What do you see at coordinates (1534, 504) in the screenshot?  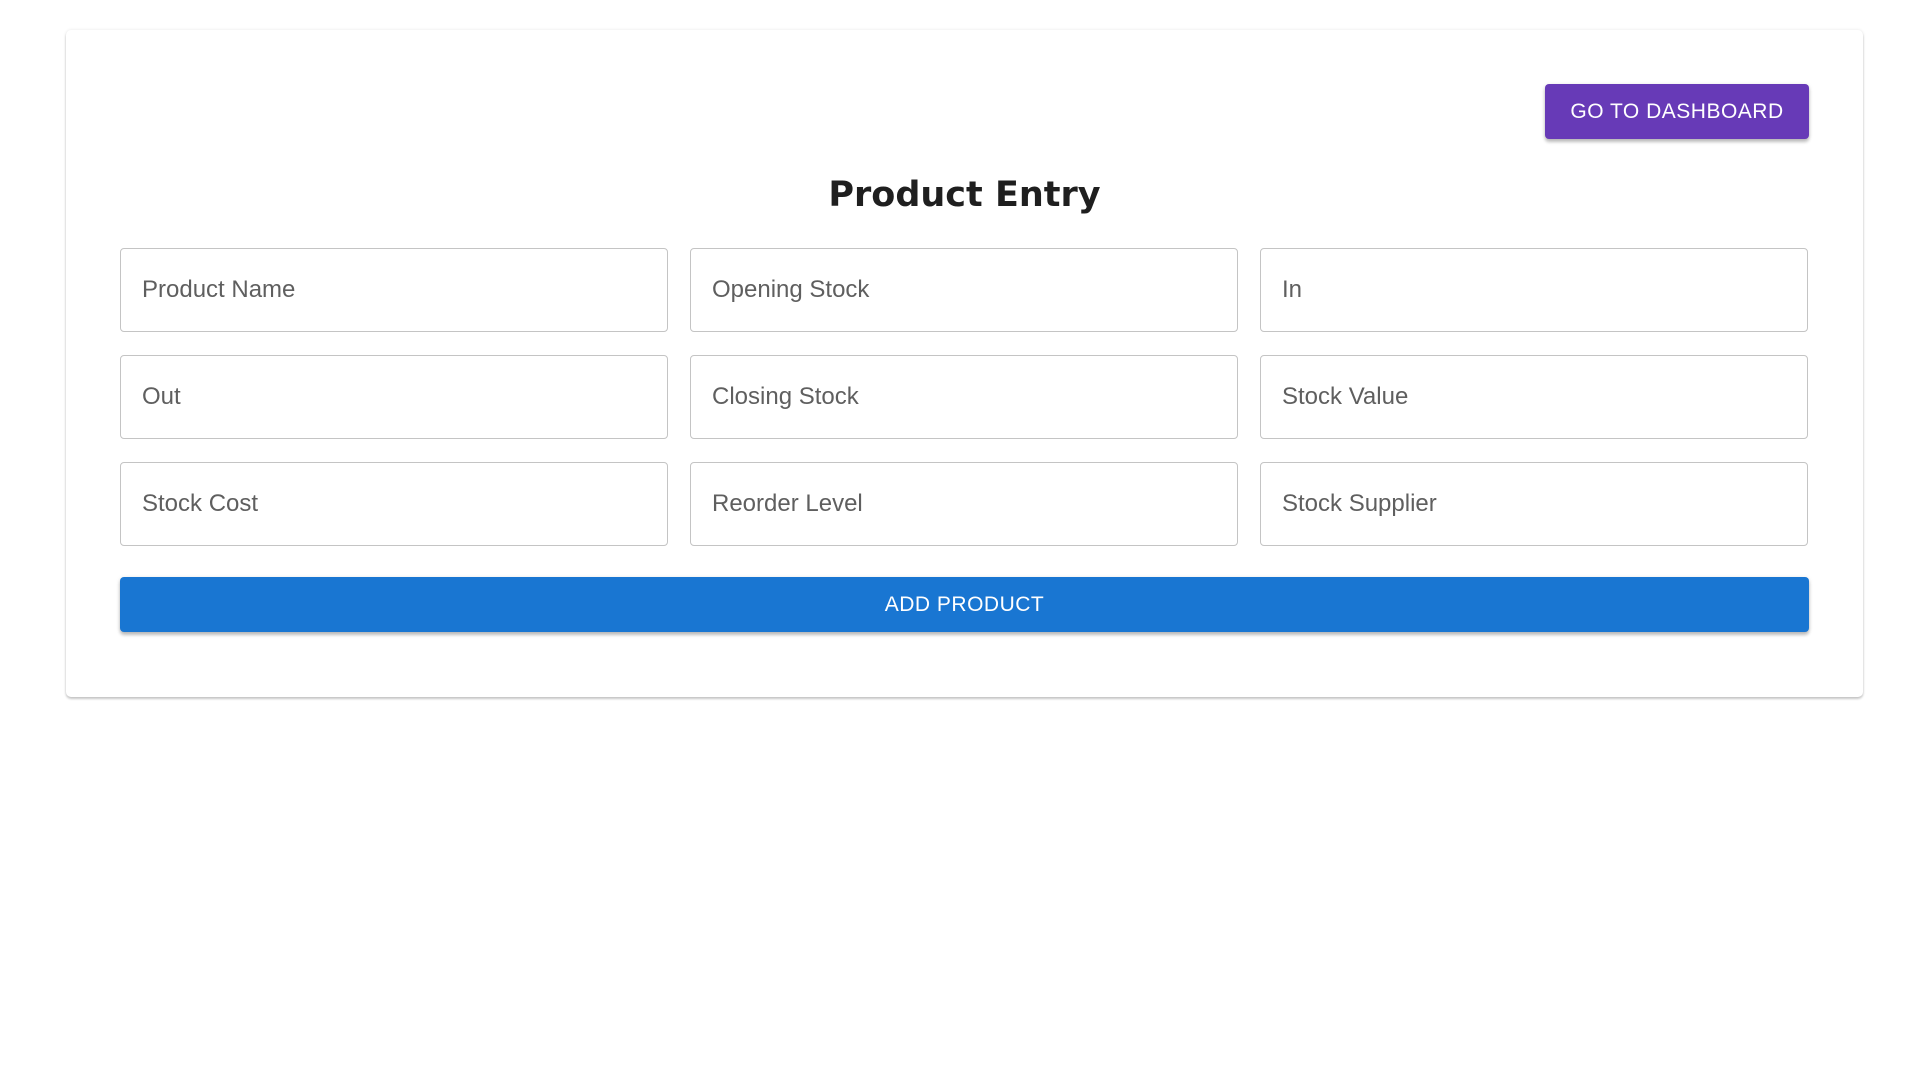 I see `stock-supplier-field: Stock Supplier` at bounding box center [1534, 504].